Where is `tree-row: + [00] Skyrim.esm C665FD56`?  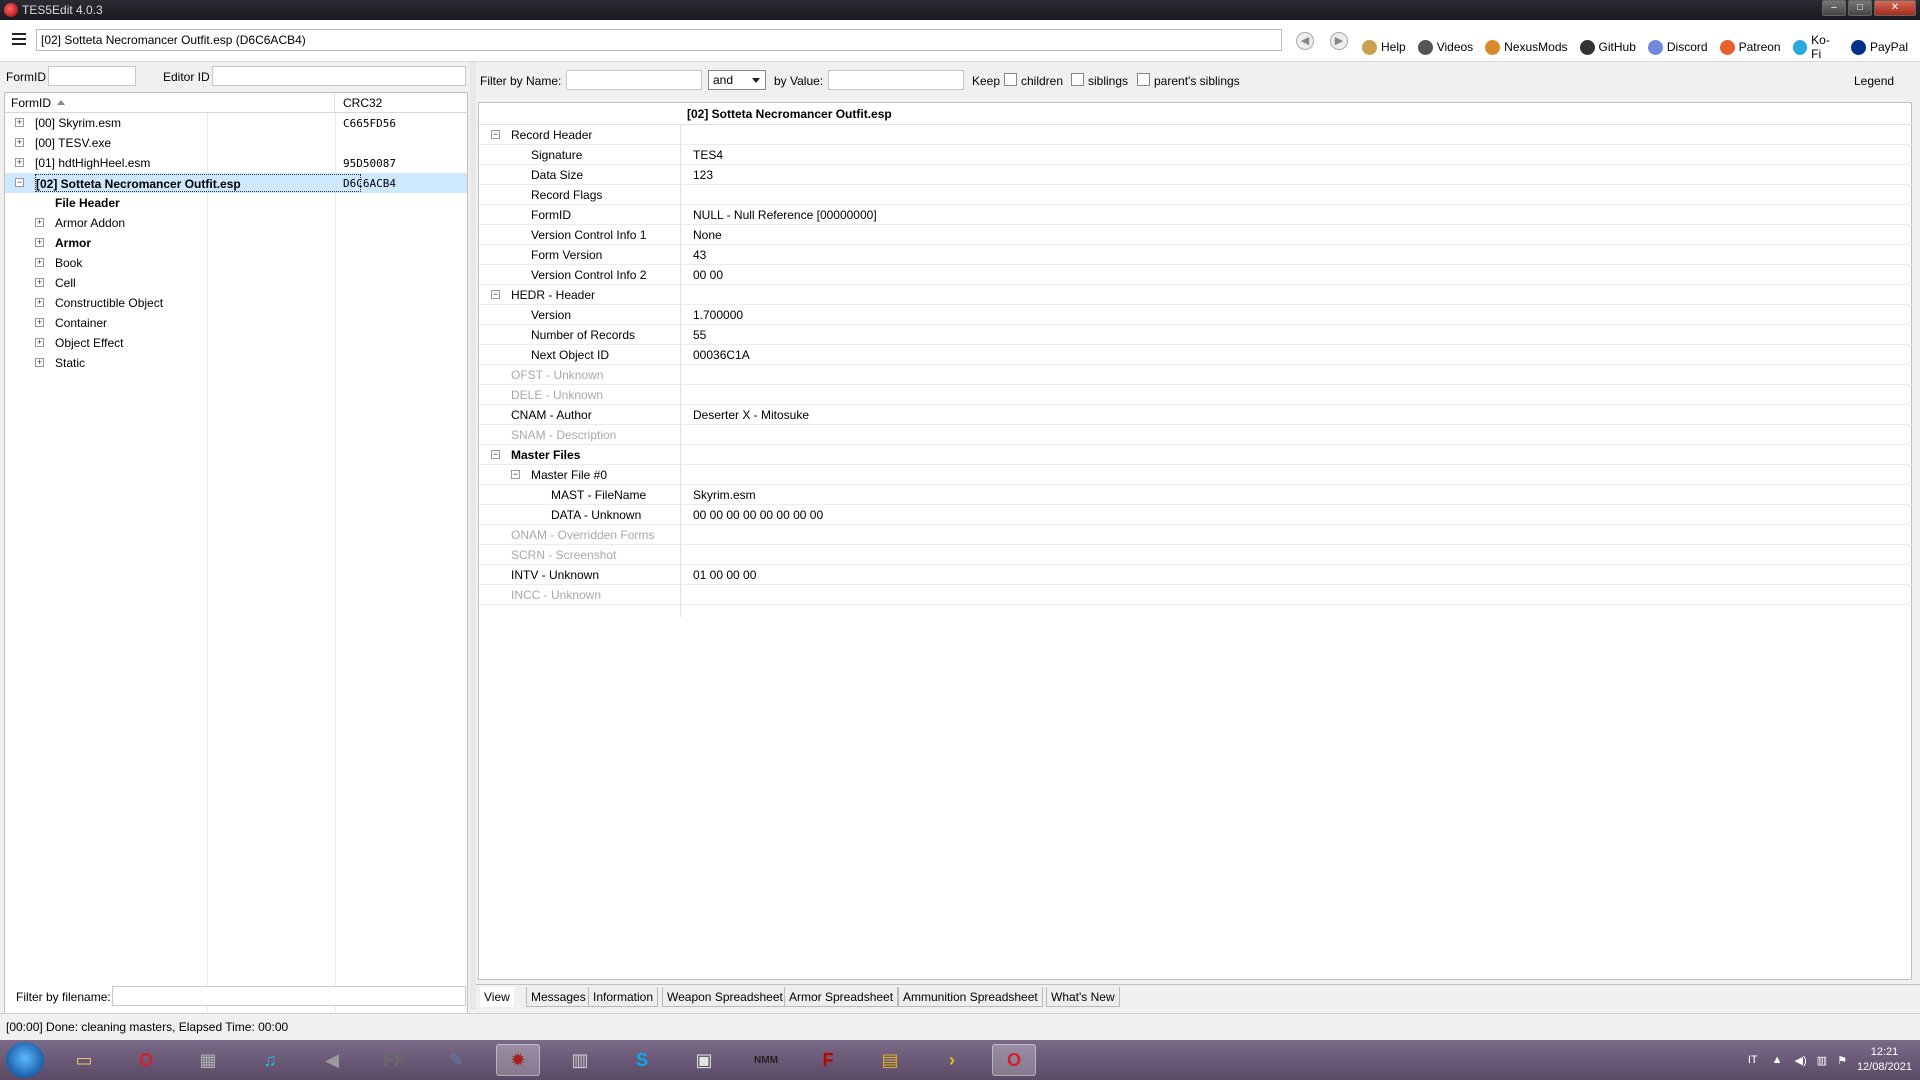 tree-row: + [00] Skyrim.esm C665FD56 is located at coordinates (236, 123).